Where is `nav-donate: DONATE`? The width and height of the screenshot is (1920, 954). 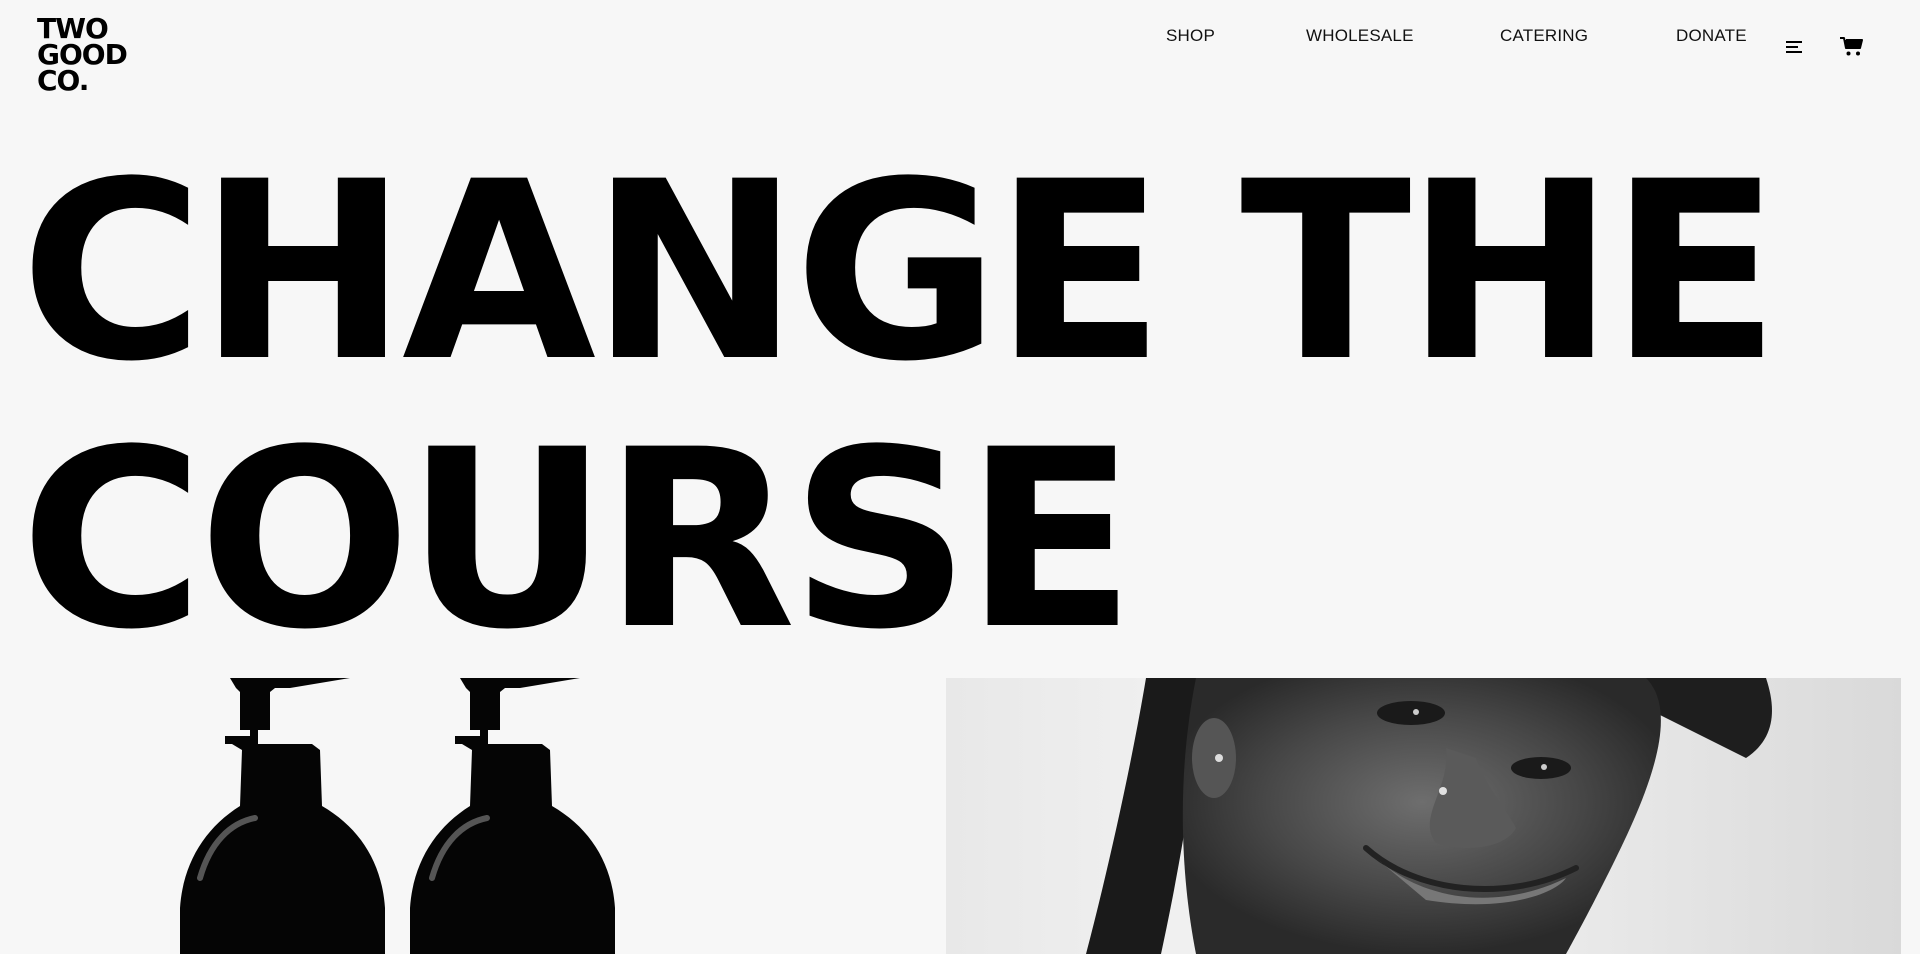
nav-donate: DONATE is located at coordinates (1711, 36).